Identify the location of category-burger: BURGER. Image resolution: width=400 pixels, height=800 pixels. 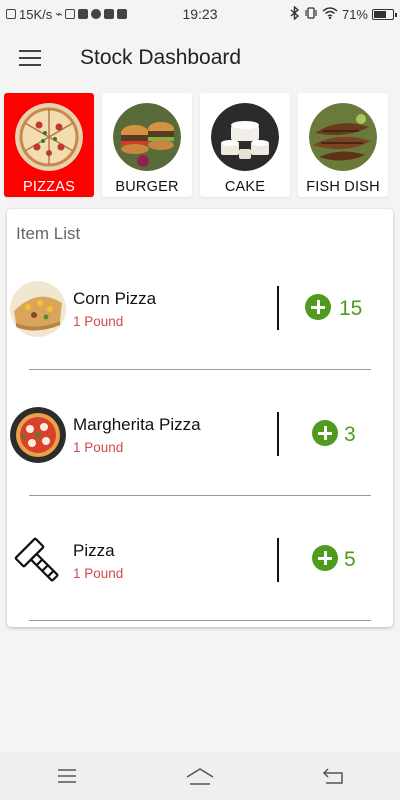
(147, 145).